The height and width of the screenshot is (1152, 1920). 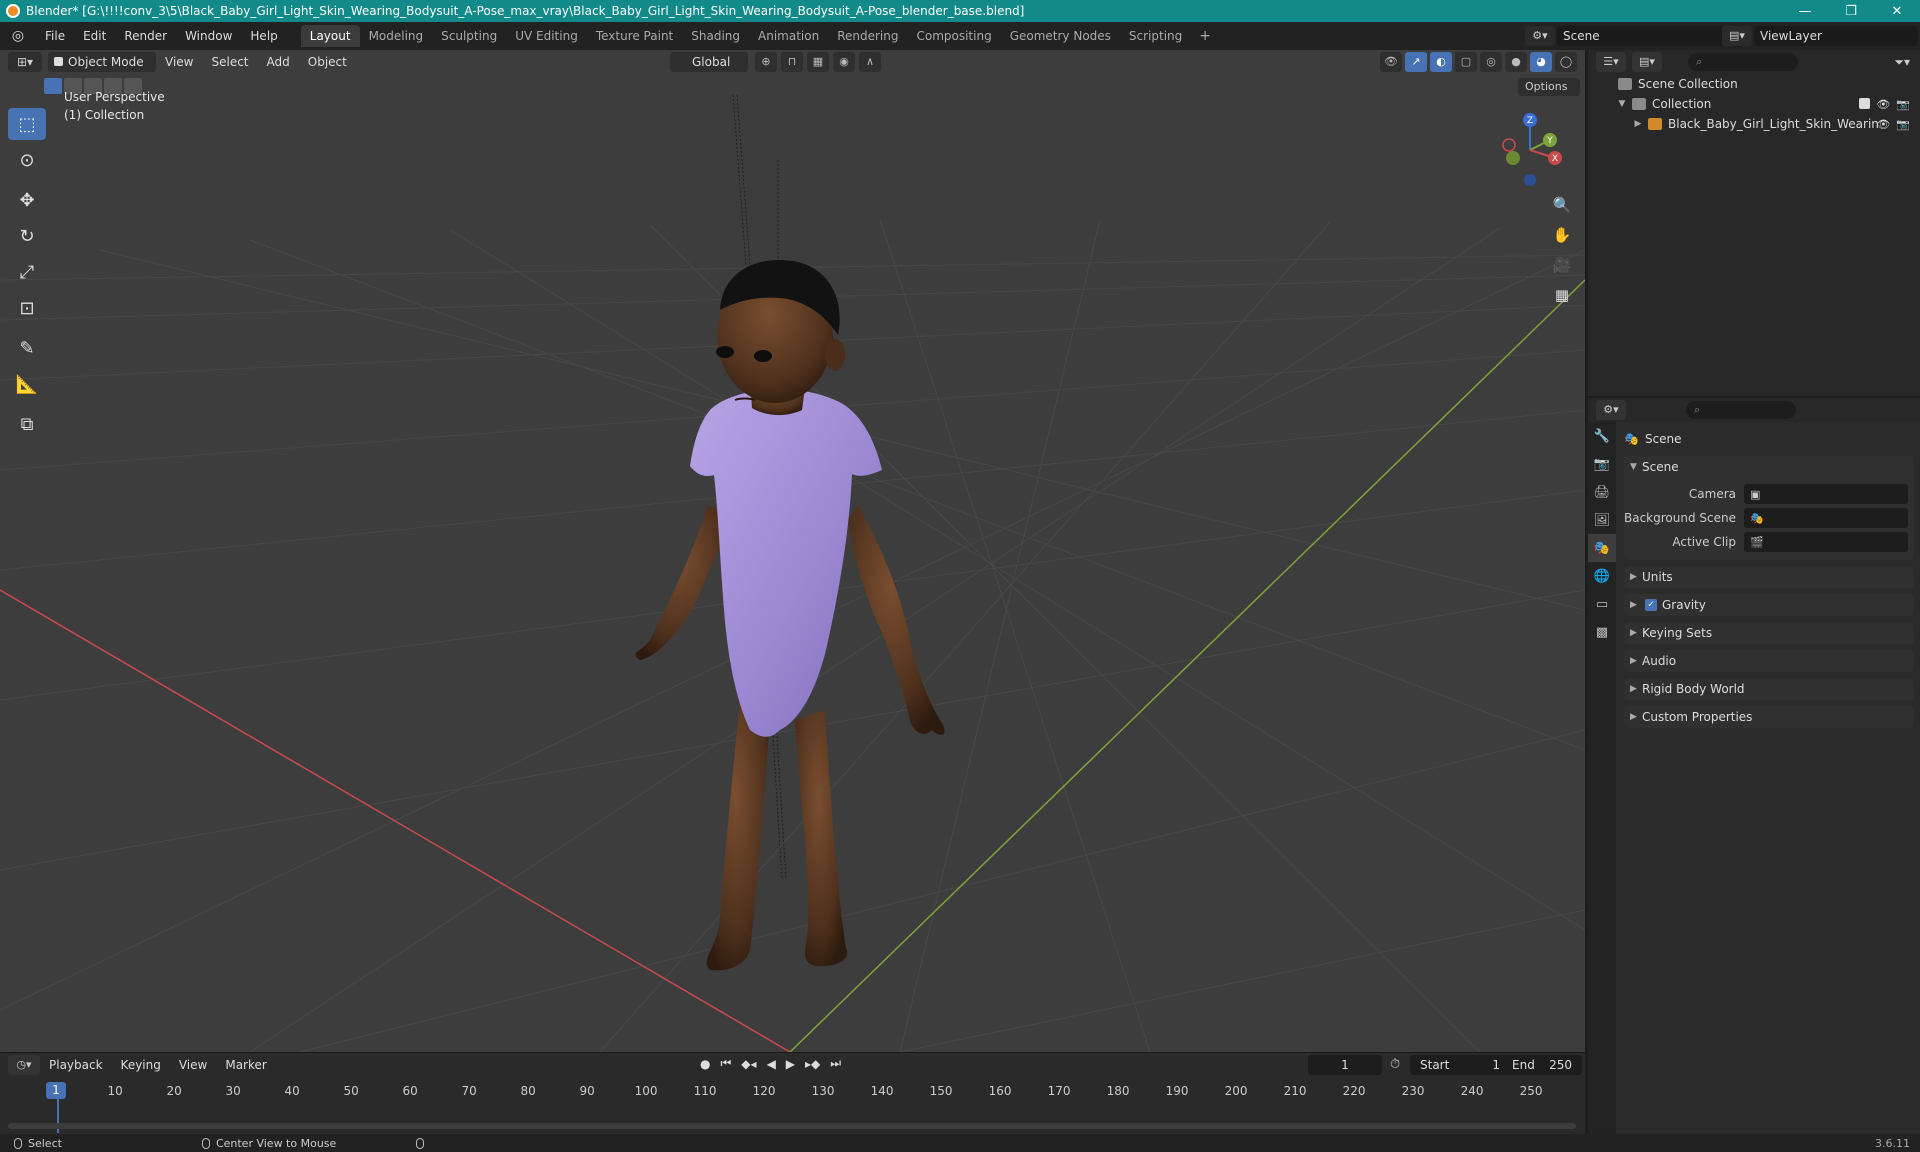 I want to click on menu-file: File, so click(x=55, y=36).